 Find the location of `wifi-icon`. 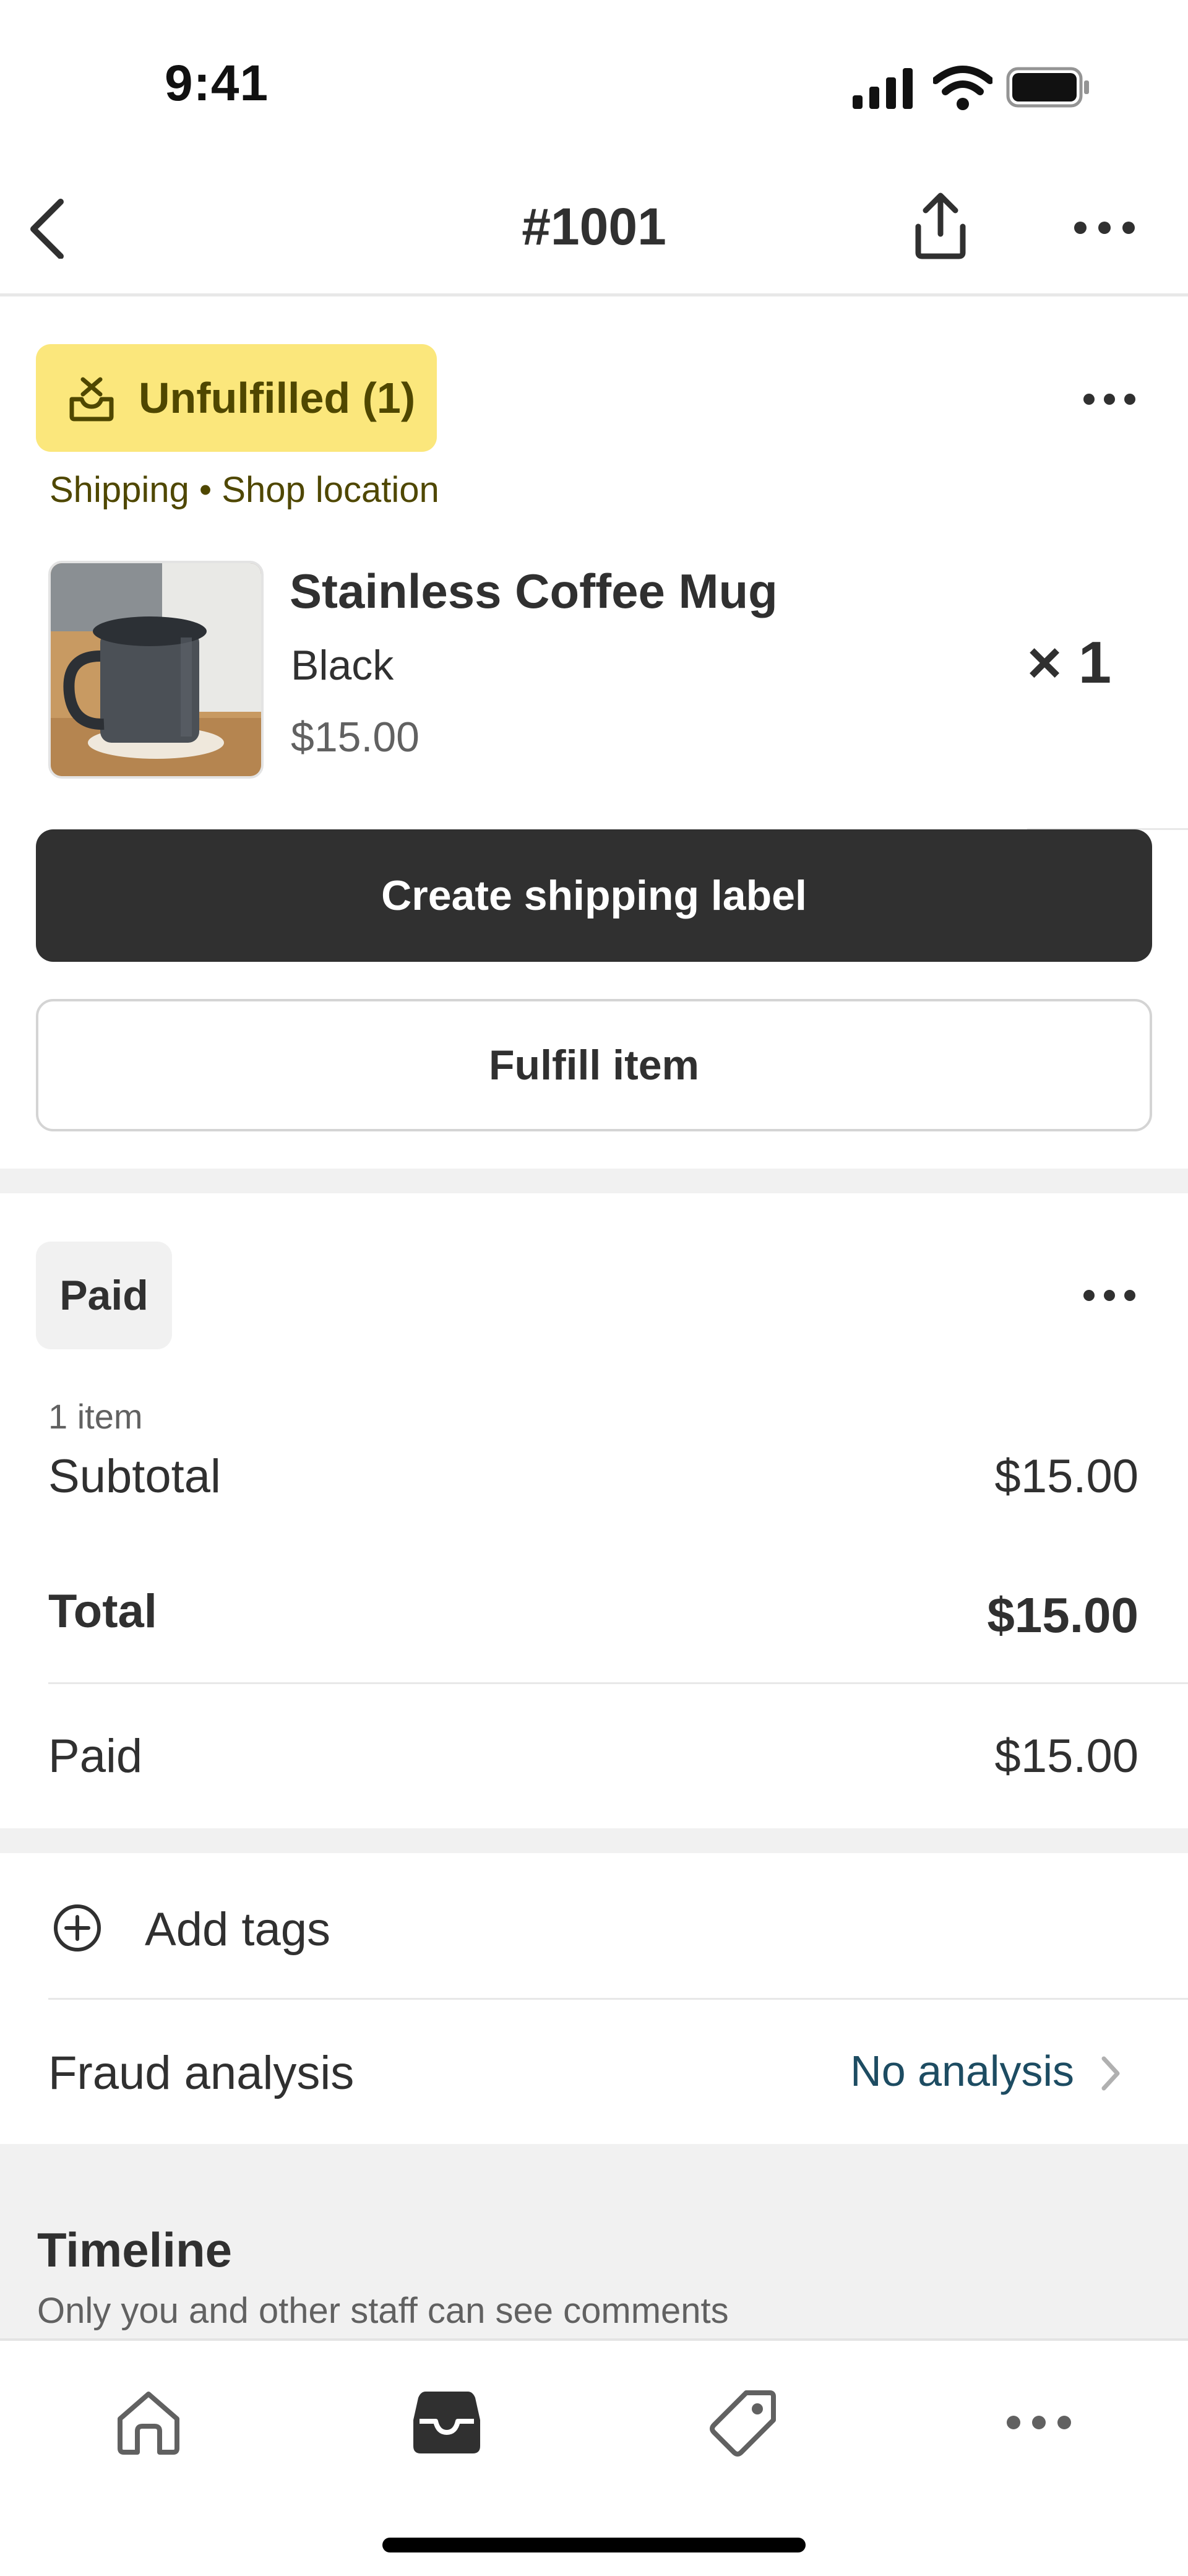

wifi-icon is located at coordinates (962, 88).